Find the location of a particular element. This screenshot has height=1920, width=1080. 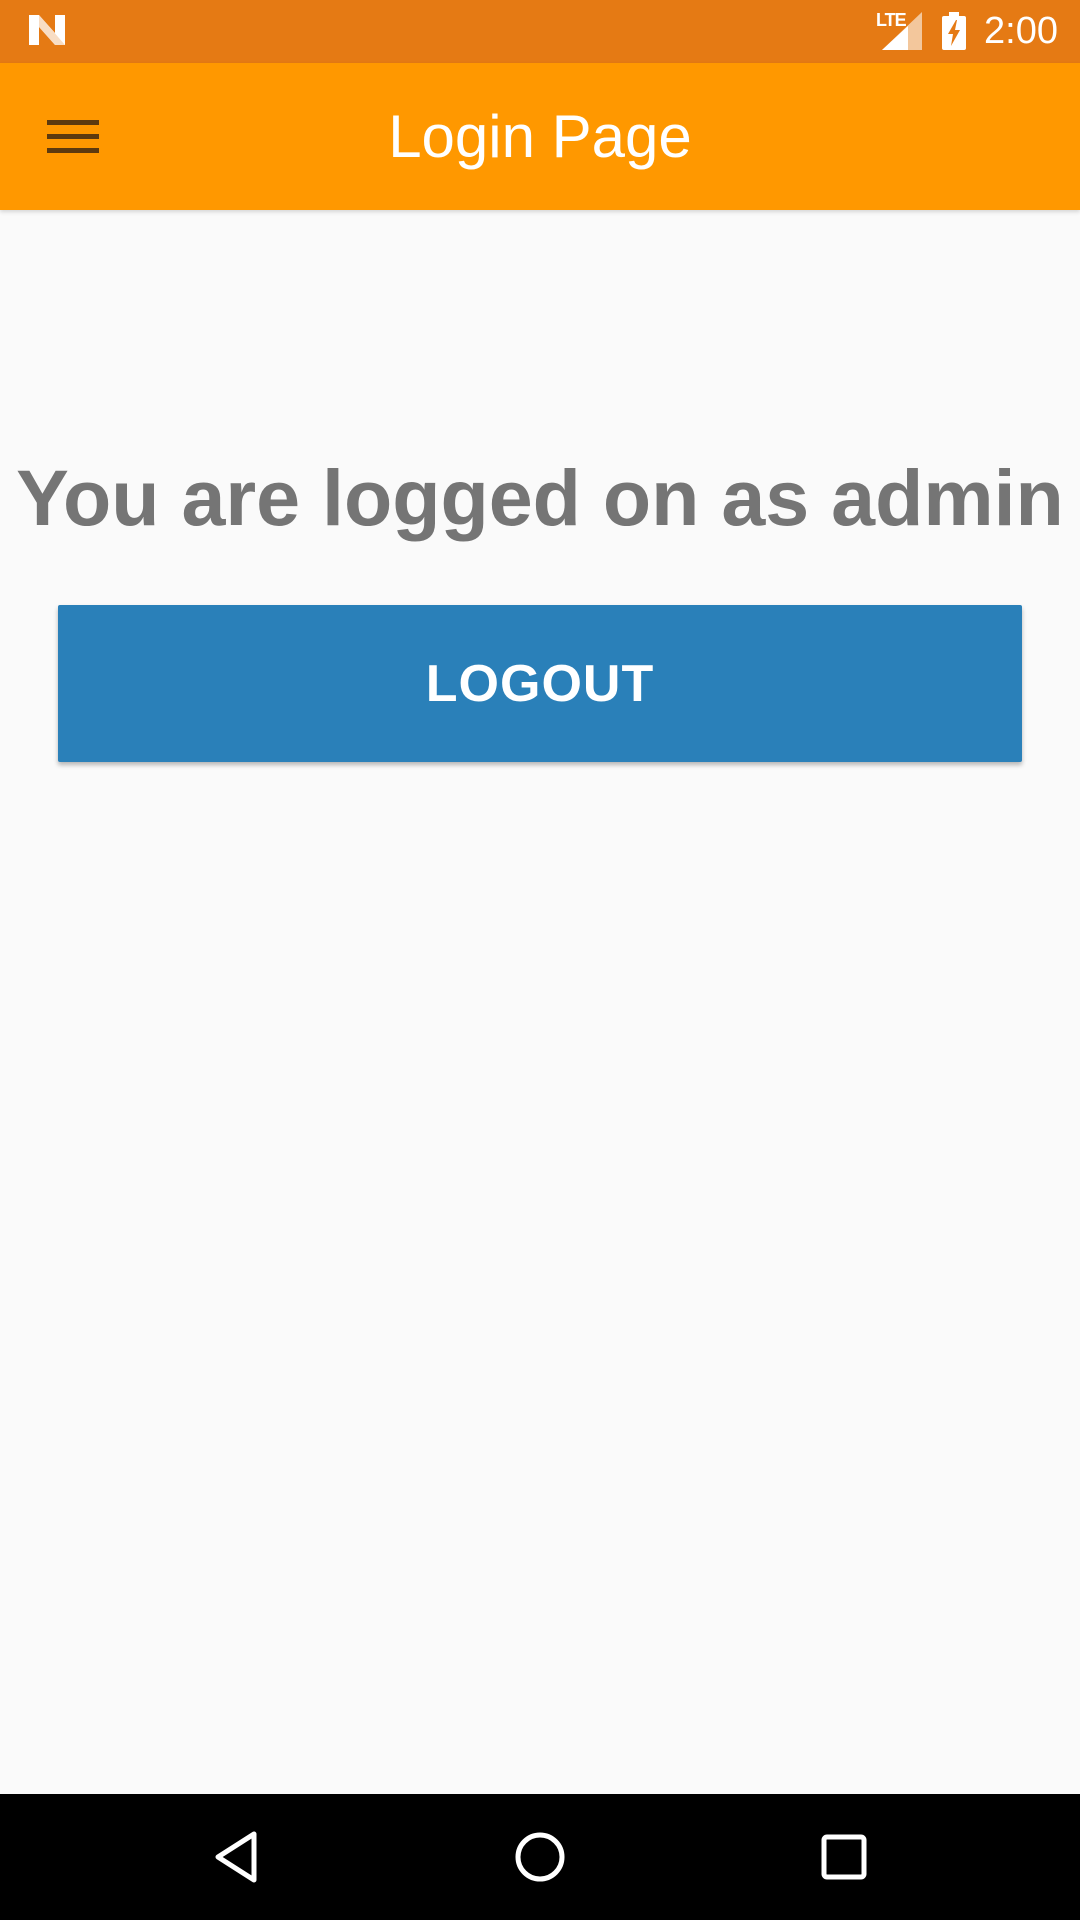

hamburger-menu-icon is located at coordinates (73, 136).